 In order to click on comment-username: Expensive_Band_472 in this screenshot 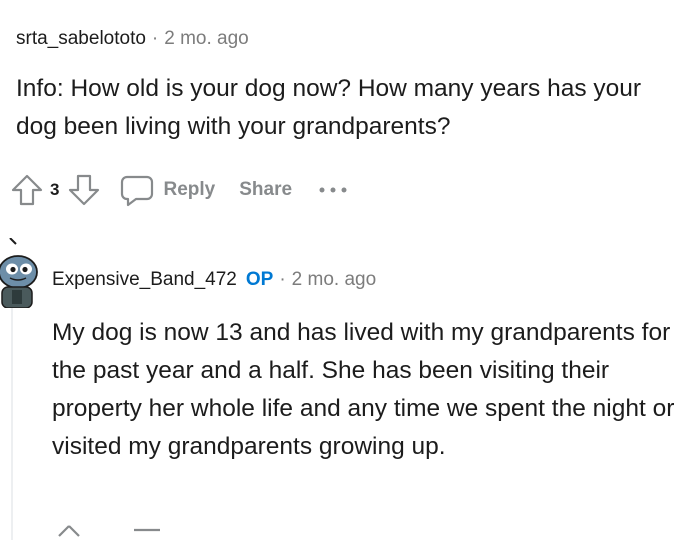, I will do `click(144, 280)`.